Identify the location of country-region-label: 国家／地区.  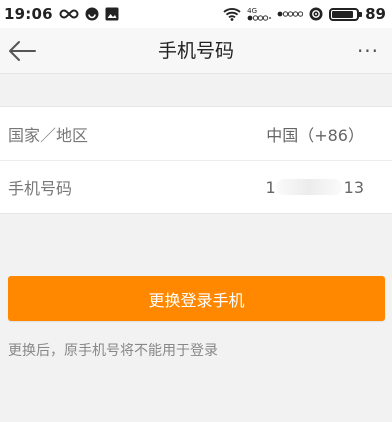
(48, 135).